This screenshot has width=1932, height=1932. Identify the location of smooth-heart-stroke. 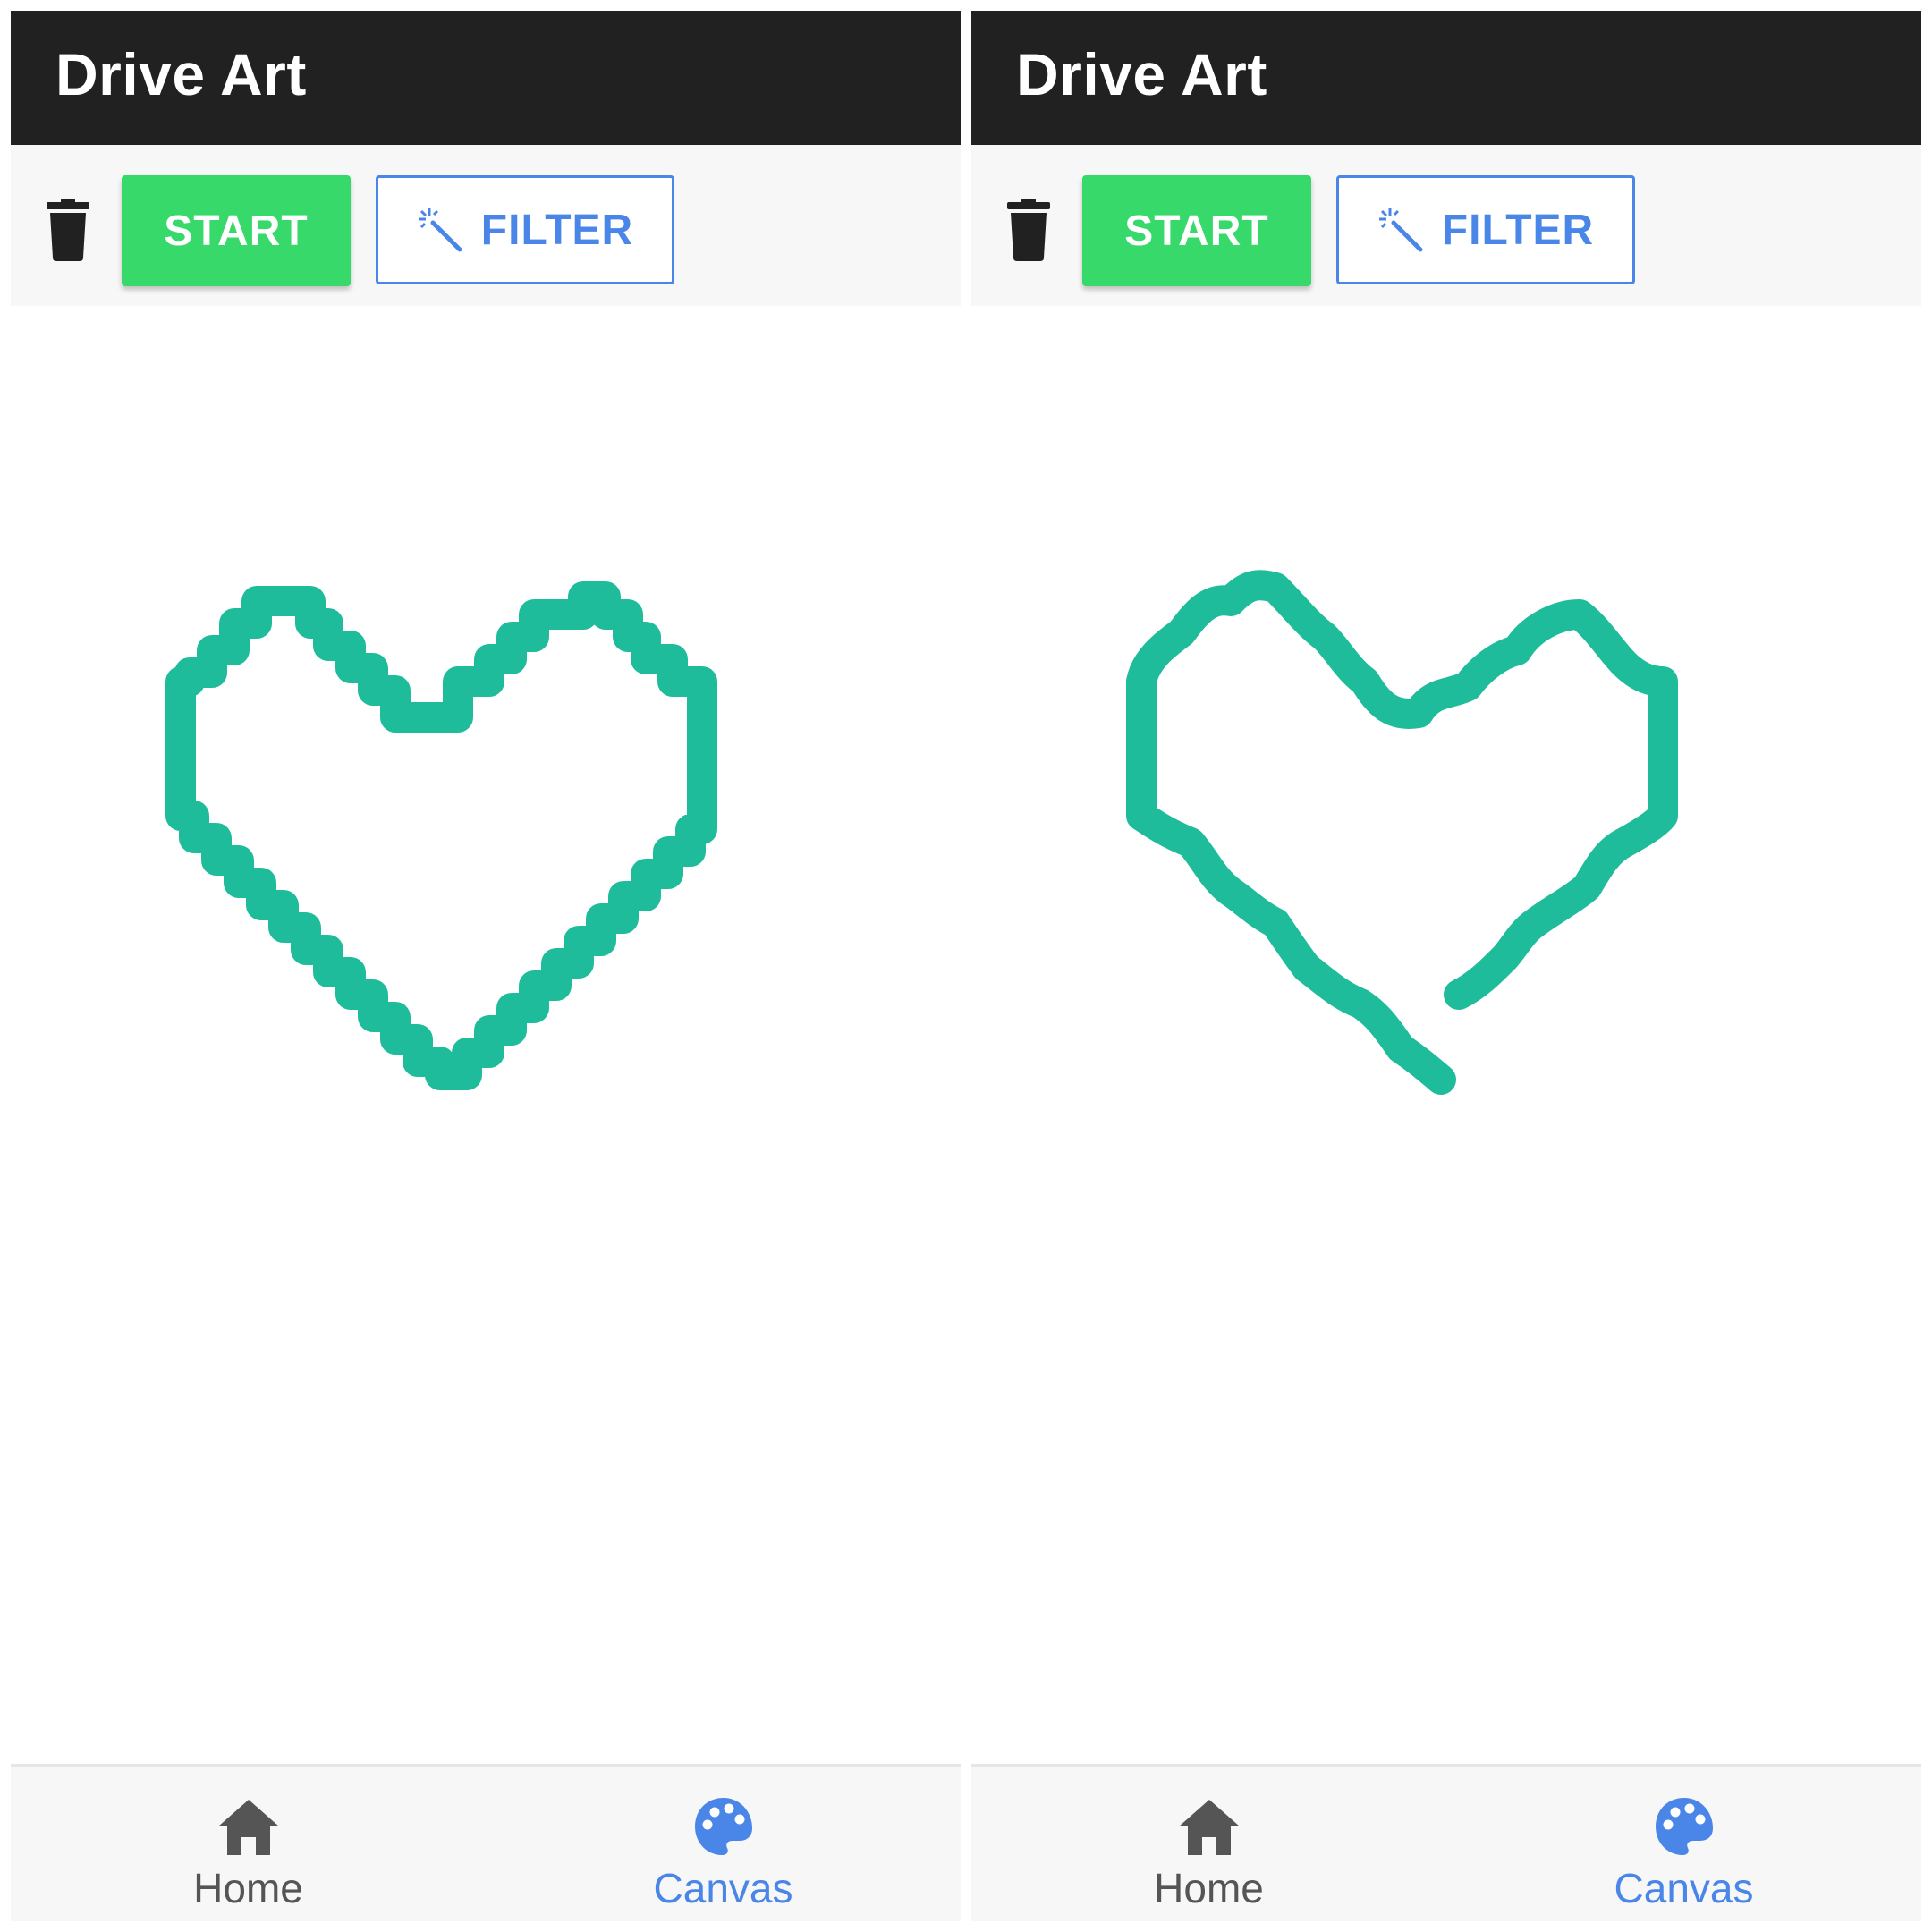
(1402, 832).